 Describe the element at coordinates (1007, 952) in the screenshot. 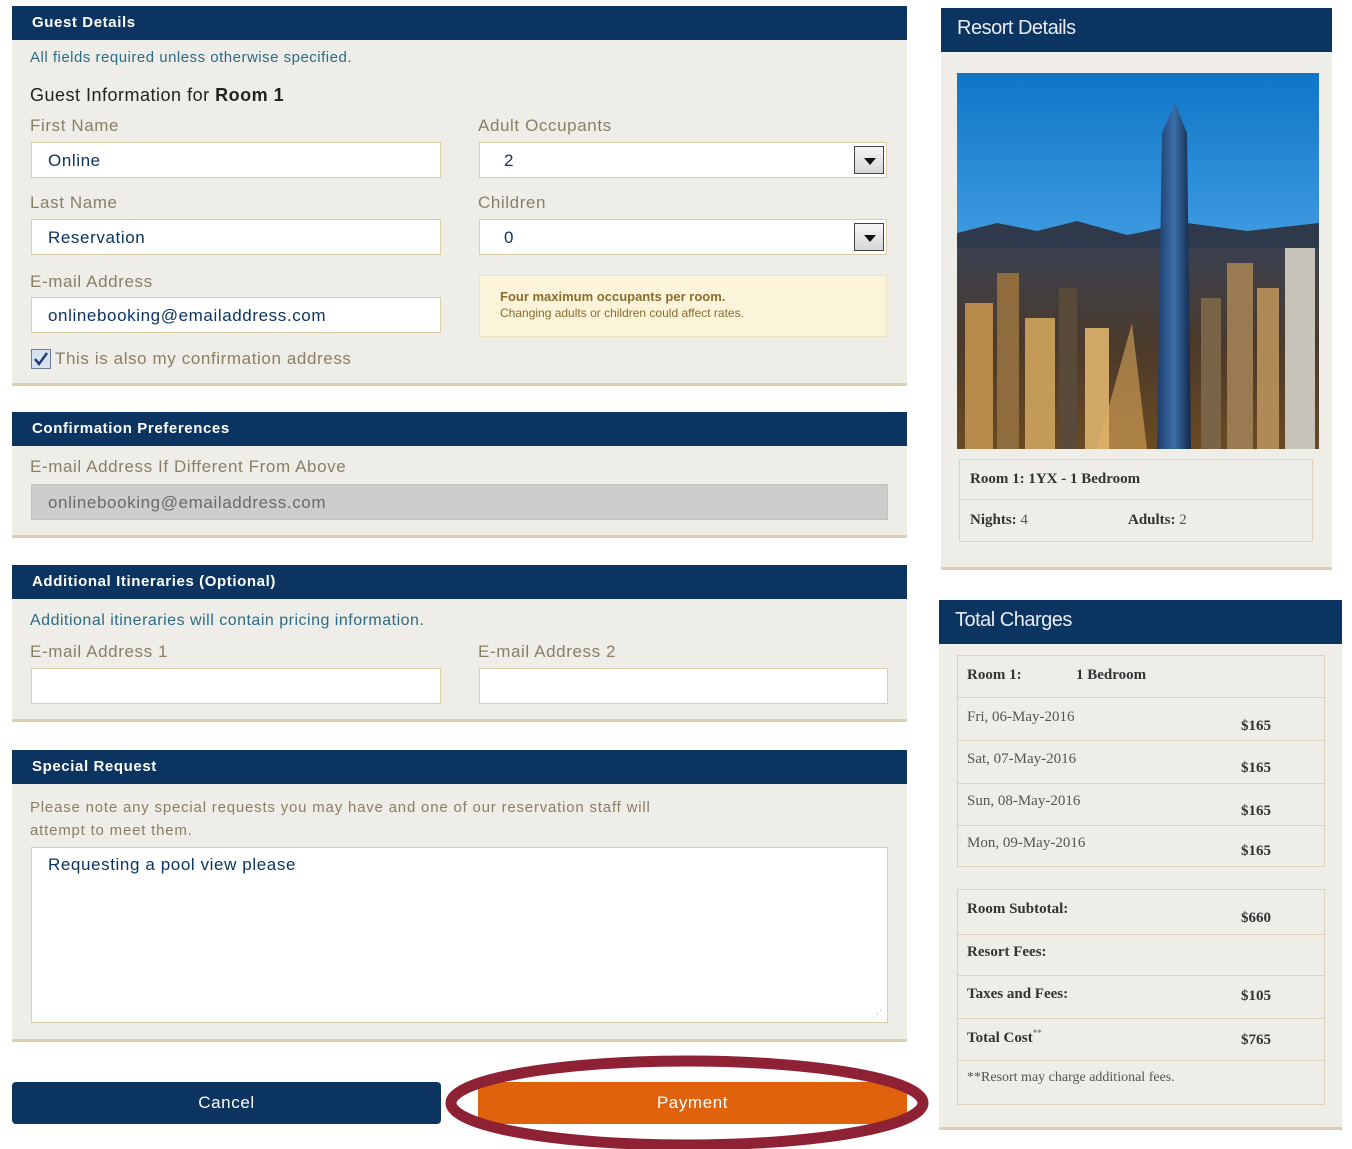

I see `resort-fees-label: Resort Fees:` at that location.